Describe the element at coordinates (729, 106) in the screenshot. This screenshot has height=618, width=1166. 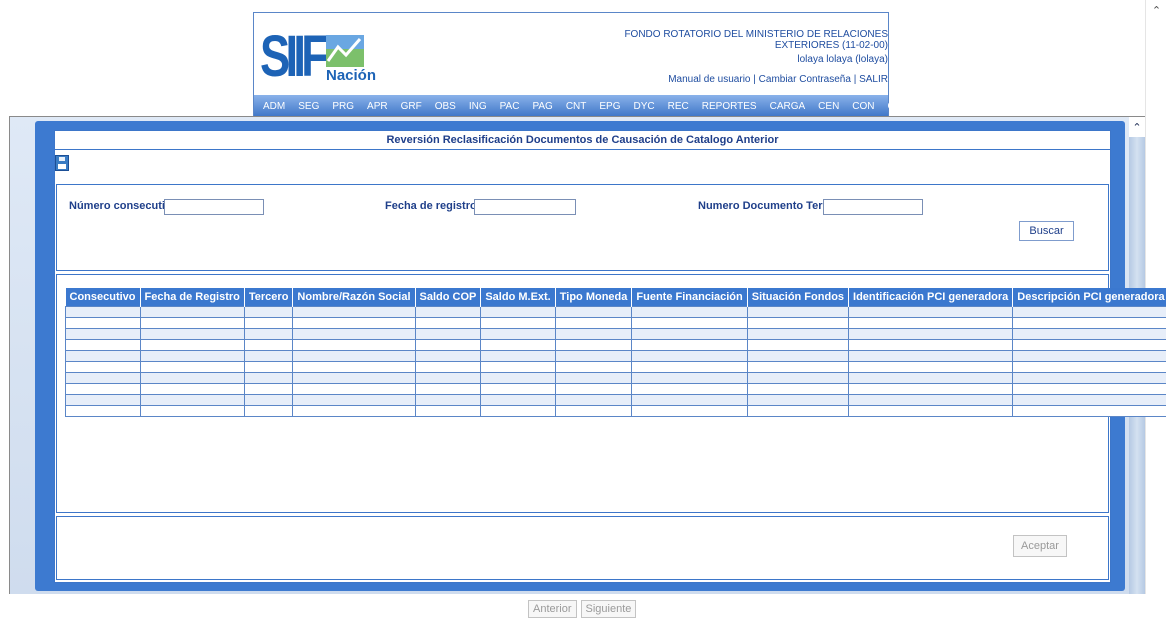
I see `menu-item-reportes: REPORTES` at that location.